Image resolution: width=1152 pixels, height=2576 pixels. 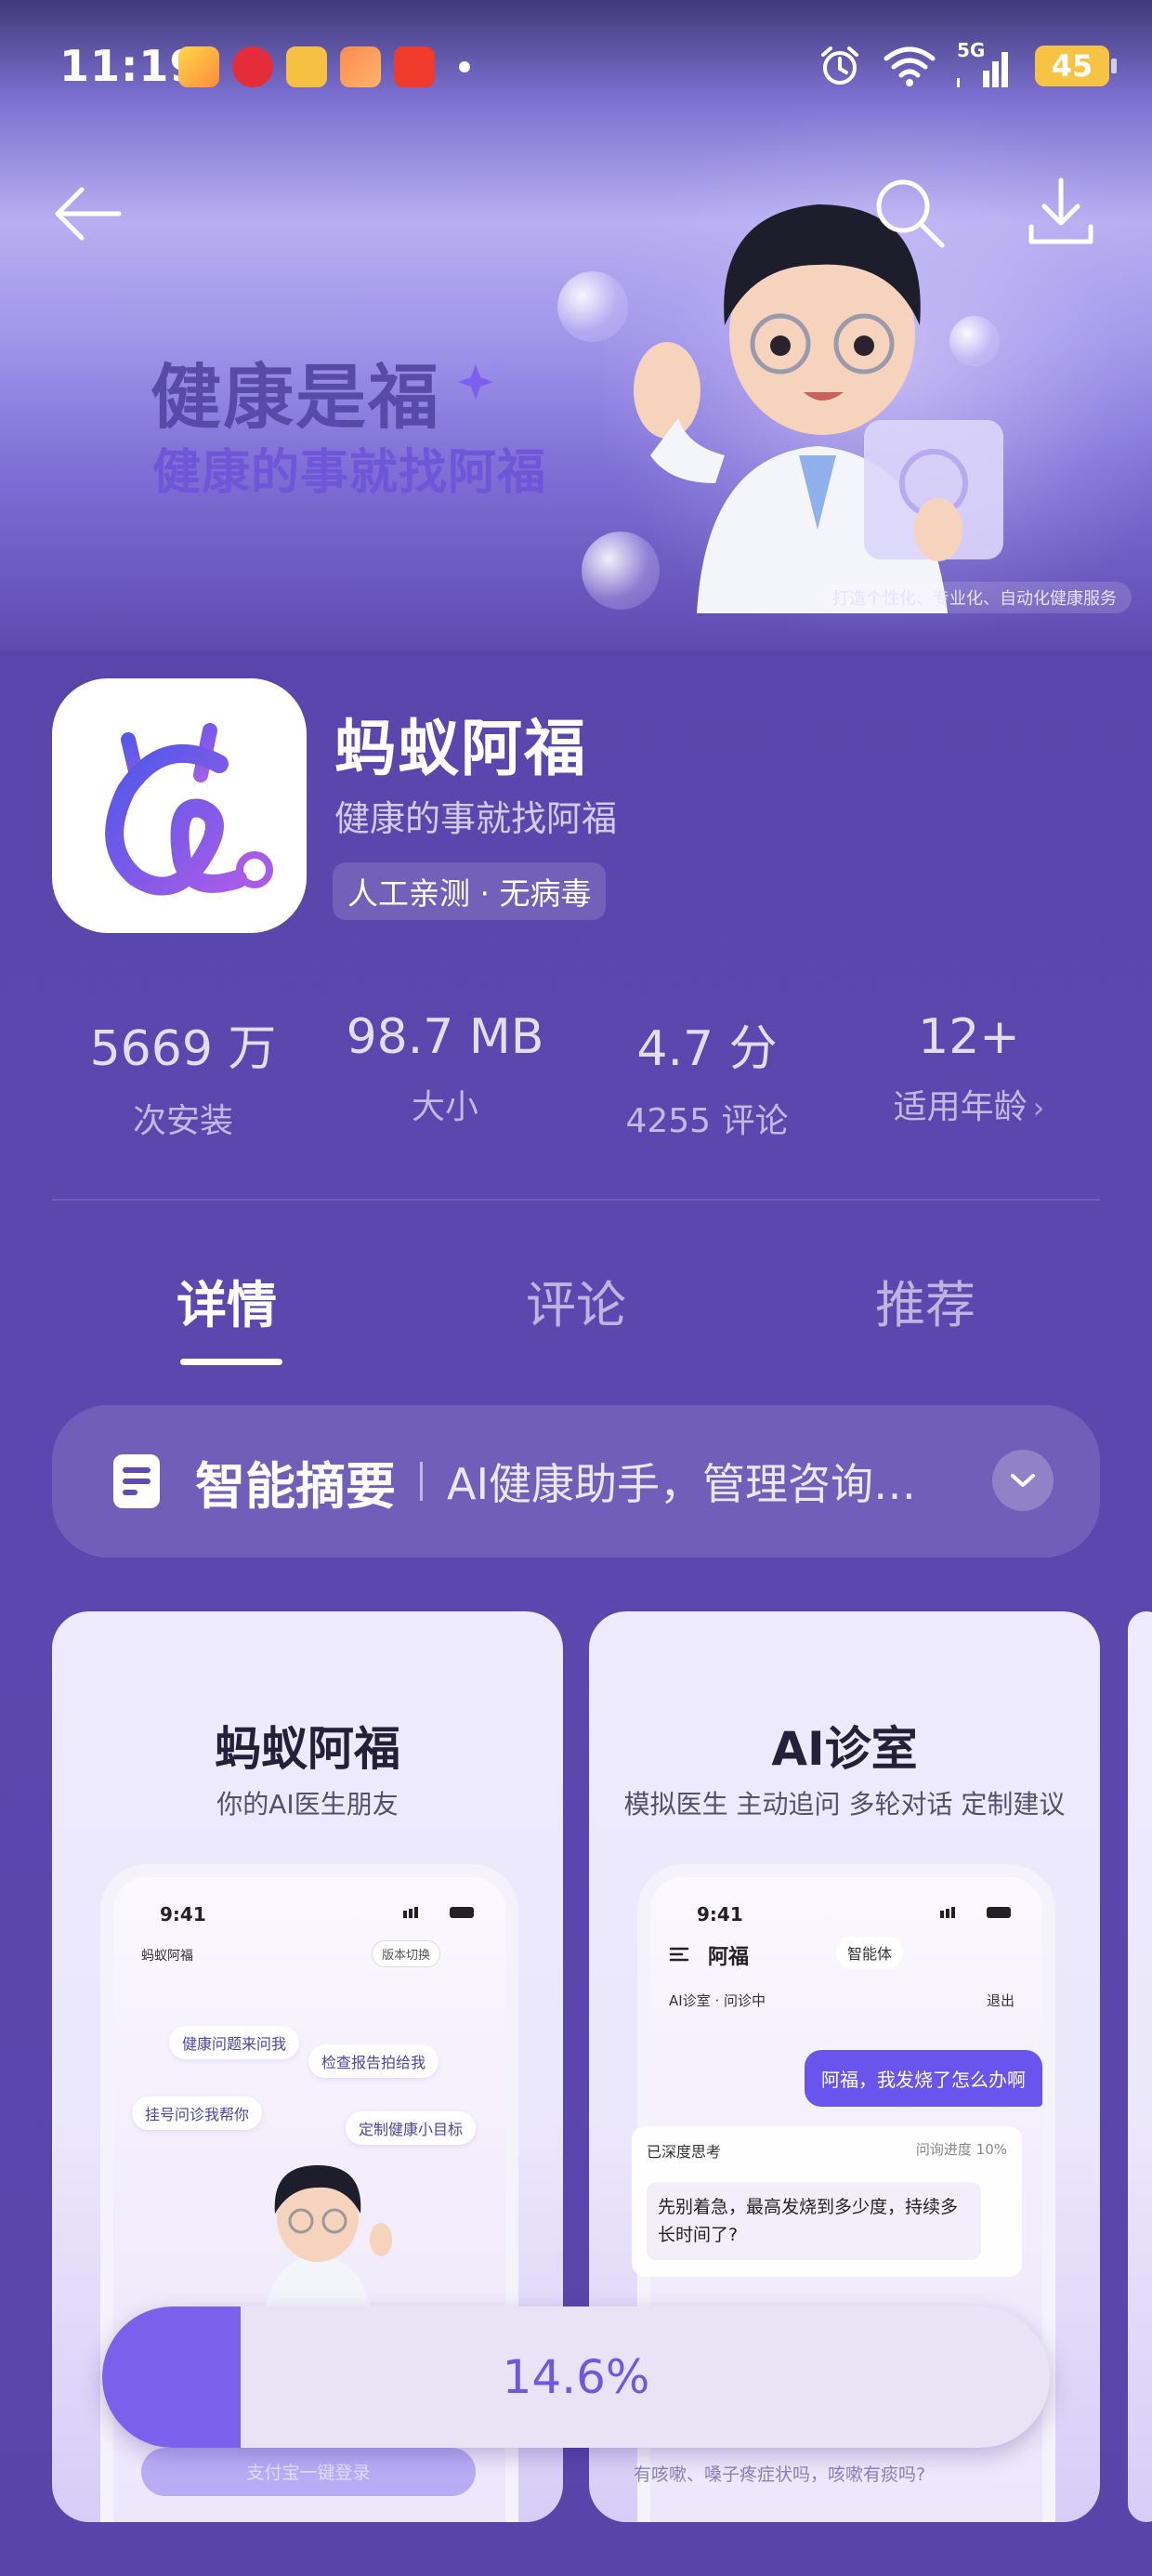 What do you see at coordinates (234, 2042) in the screenshot?
I see `prompt-chip: 健康问题来问我` at bounding box center [234, 2042].